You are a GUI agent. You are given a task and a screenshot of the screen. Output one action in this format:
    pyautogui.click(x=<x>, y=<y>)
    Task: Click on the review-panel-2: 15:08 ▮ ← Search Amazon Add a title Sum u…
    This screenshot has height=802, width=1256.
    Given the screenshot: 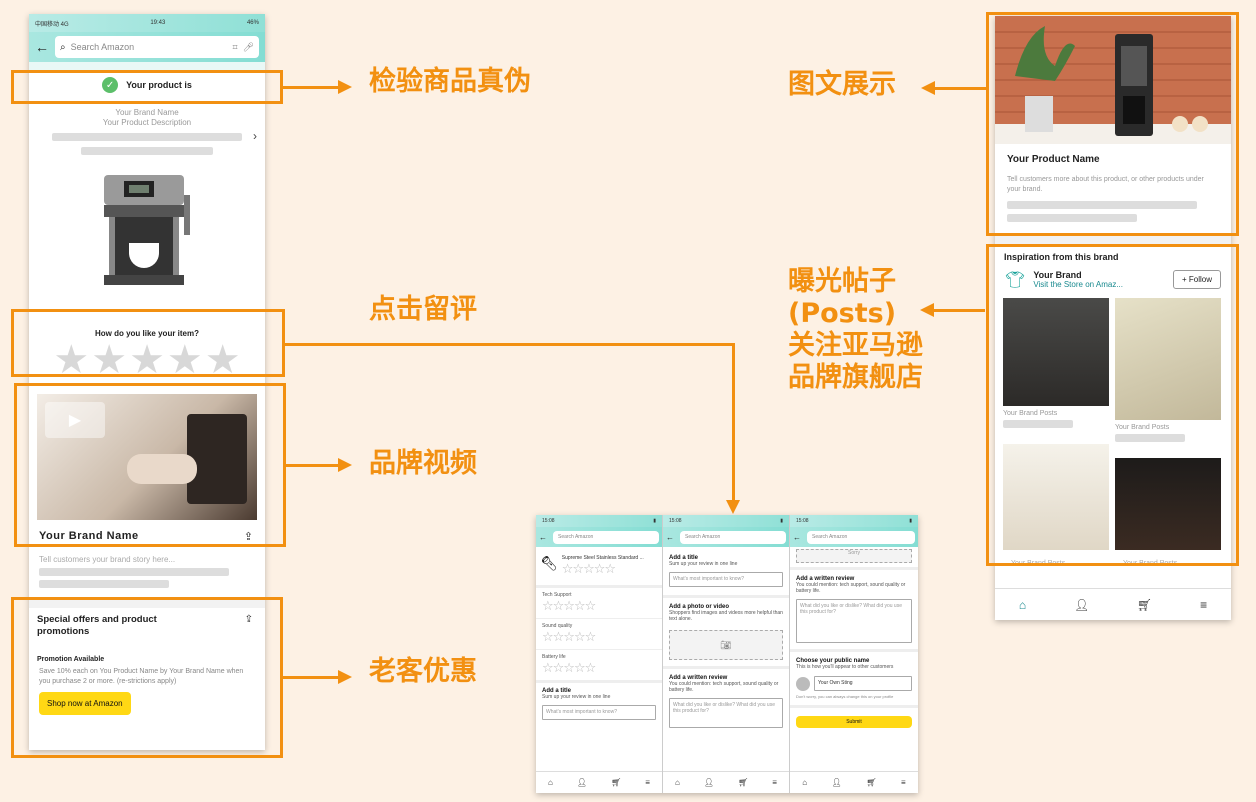 What is the action you would take?
    pyautogui.click(x=726, y=654)
    